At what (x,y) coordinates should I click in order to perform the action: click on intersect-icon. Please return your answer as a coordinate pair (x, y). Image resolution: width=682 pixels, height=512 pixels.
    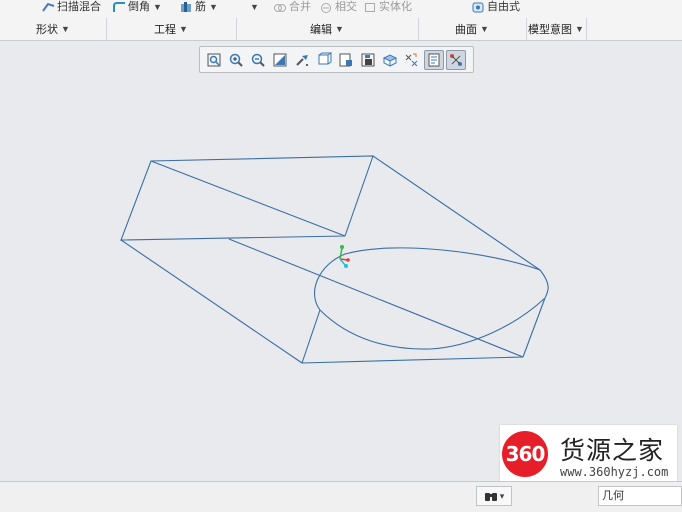
    Looking at the image, I should click on (326, 7).